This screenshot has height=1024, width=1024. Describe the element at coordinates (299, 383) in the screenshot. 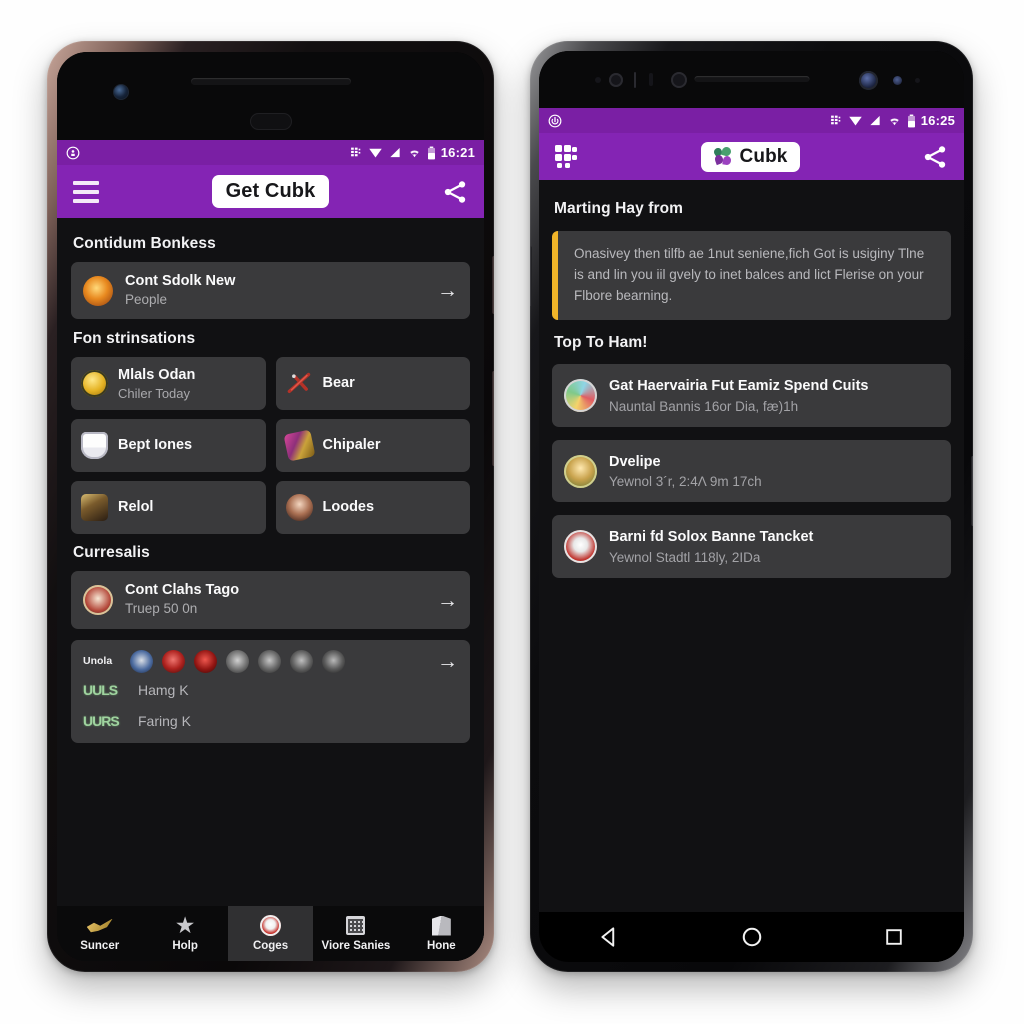

I see `plane-icon` at that location.